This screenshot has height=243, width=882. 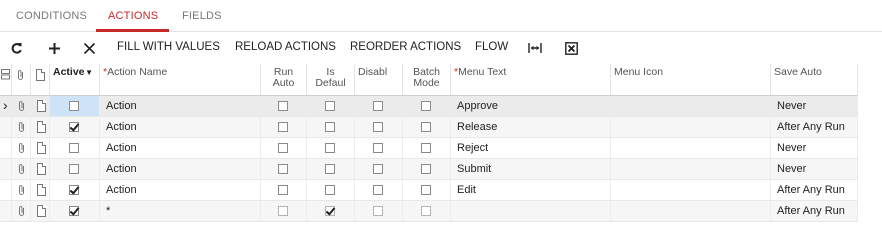 I want to click on close-icon, so click(x=89, y=48).